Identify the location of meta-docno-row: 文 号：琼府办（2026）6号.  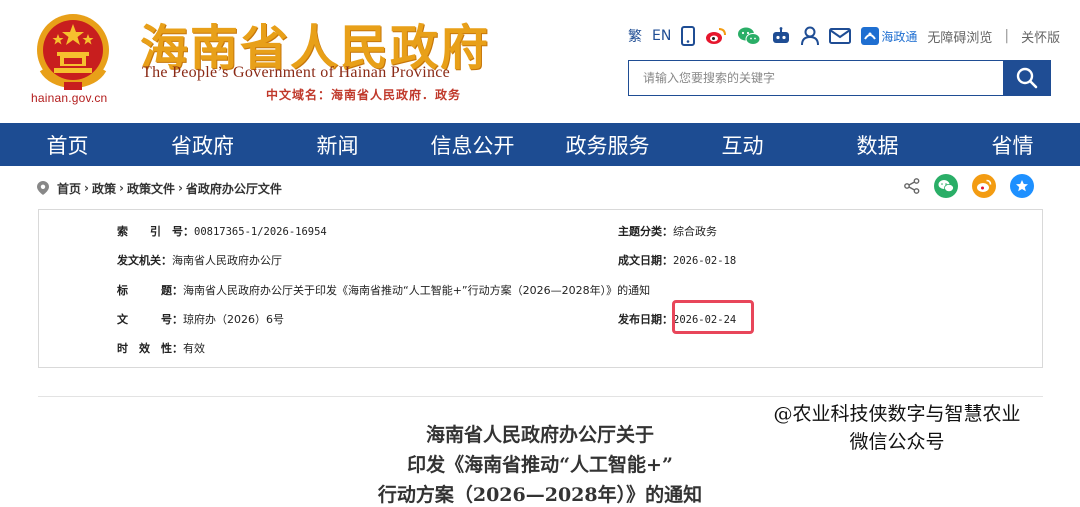
(200, 319).